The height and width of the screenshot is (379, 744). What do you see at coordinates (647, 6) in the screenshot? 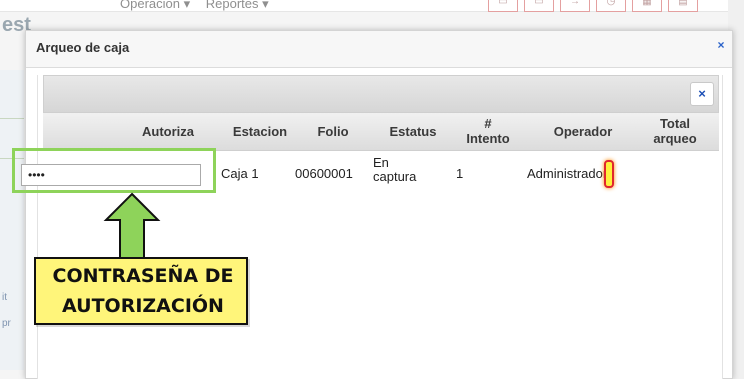
I see `grid-icon: ▦` at bounding box center [647, 6].